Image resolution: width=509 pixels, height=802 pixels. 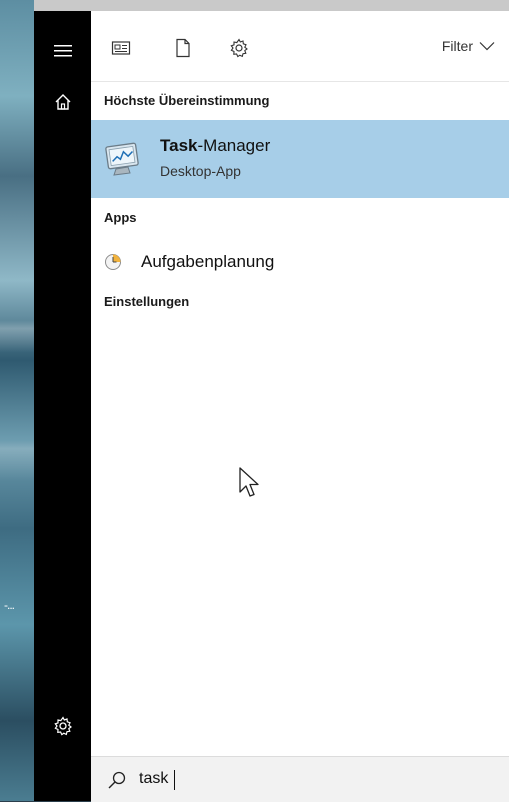 What do you see at coordinates (200, 171) in the screenshot?
I see `best-match-subtitle: Desktop-App` at bounding box center [200, 171].